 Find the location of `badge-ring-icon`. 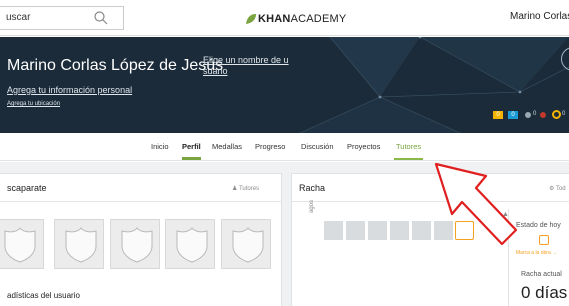

badge-ring-icon is located at coordinates (556, 114).